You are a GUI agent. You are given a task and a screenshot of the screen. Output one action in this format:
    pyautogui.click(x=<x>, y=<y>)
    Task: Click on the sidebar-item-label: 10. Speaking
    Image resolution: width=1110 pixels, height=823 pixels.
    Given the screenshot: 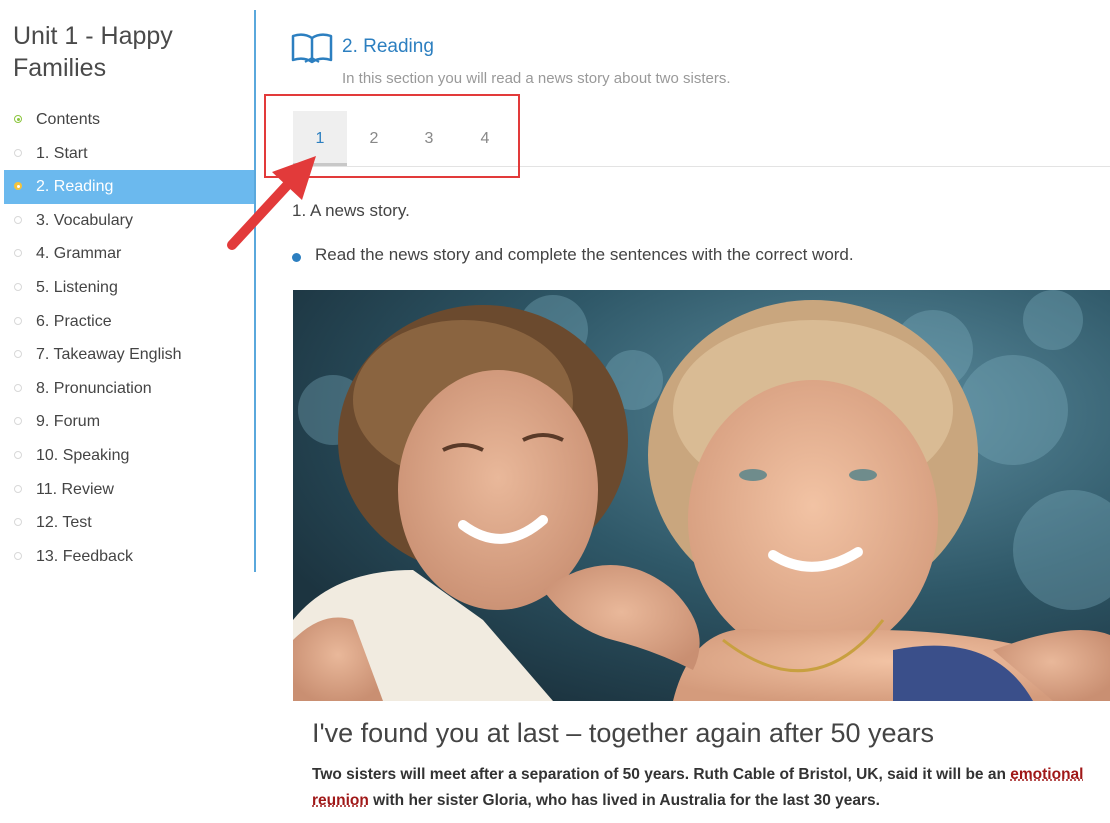 What is the action you would take?
    pyautogui.click(x=83, y=455)
    